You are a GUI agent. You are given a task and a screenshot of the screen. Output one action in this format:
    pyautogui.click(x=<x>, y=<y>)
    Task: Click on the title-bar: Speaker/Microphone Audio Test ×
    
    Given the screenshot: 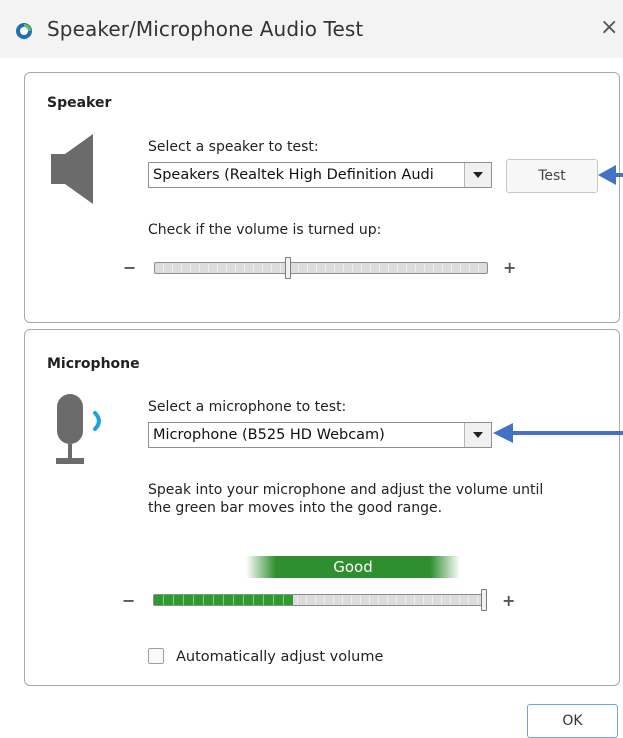 What is the action you would take?
    pyautogui.click(x=311, y=29)
    